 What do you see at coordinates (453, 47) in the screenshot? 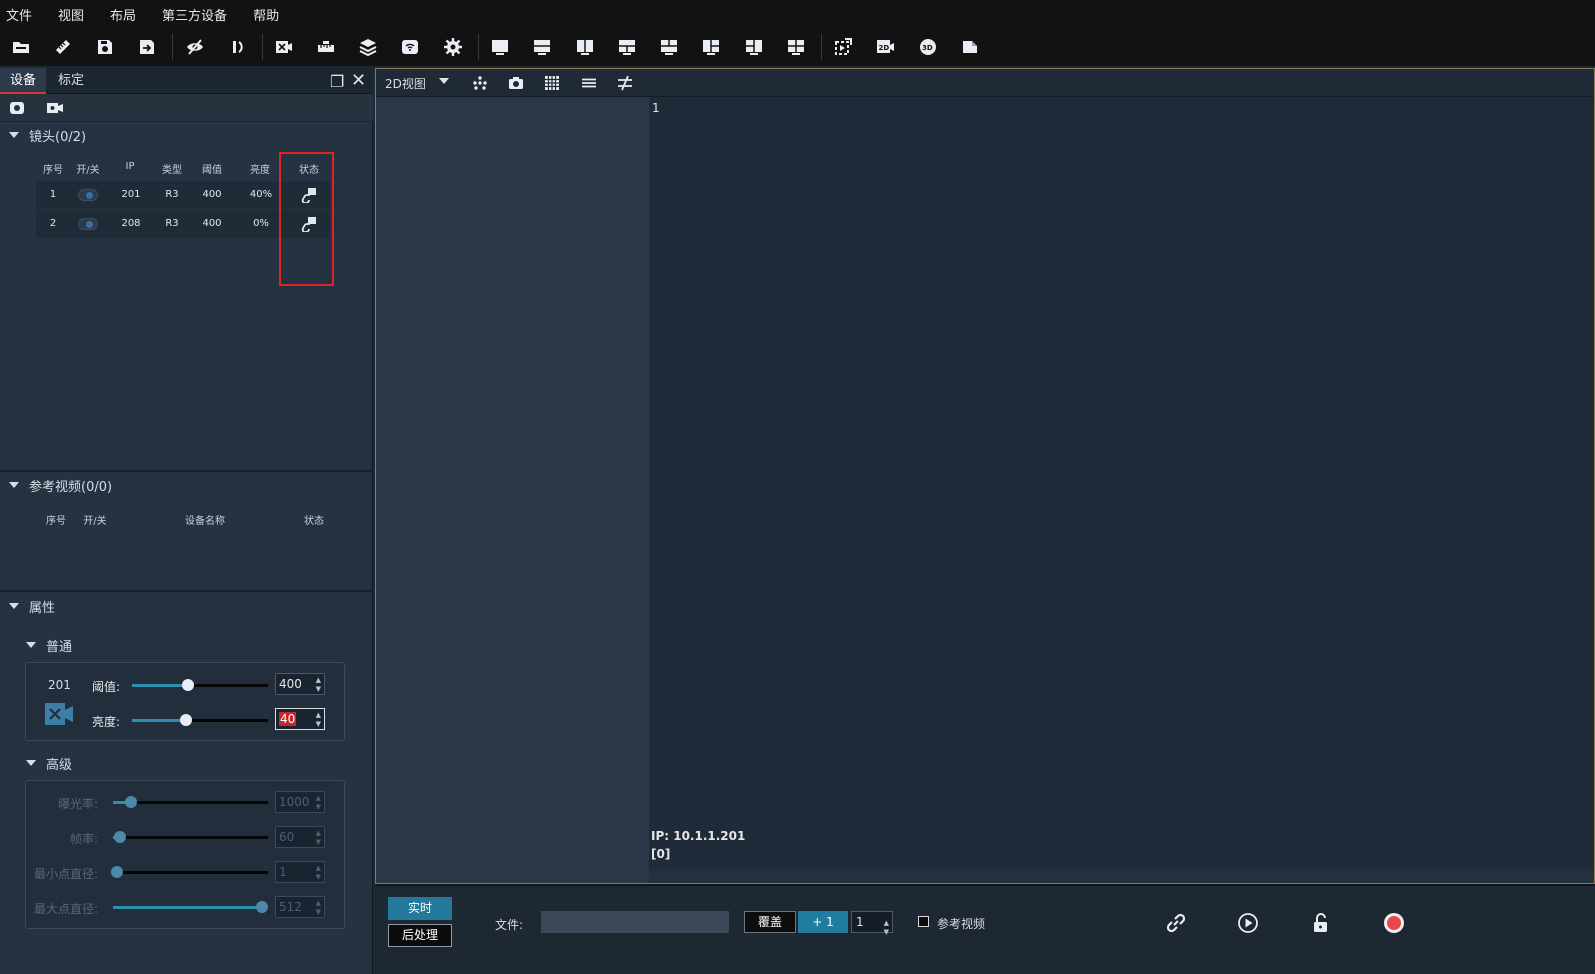
I see `gear-icon` at bounding box center [453, 47].